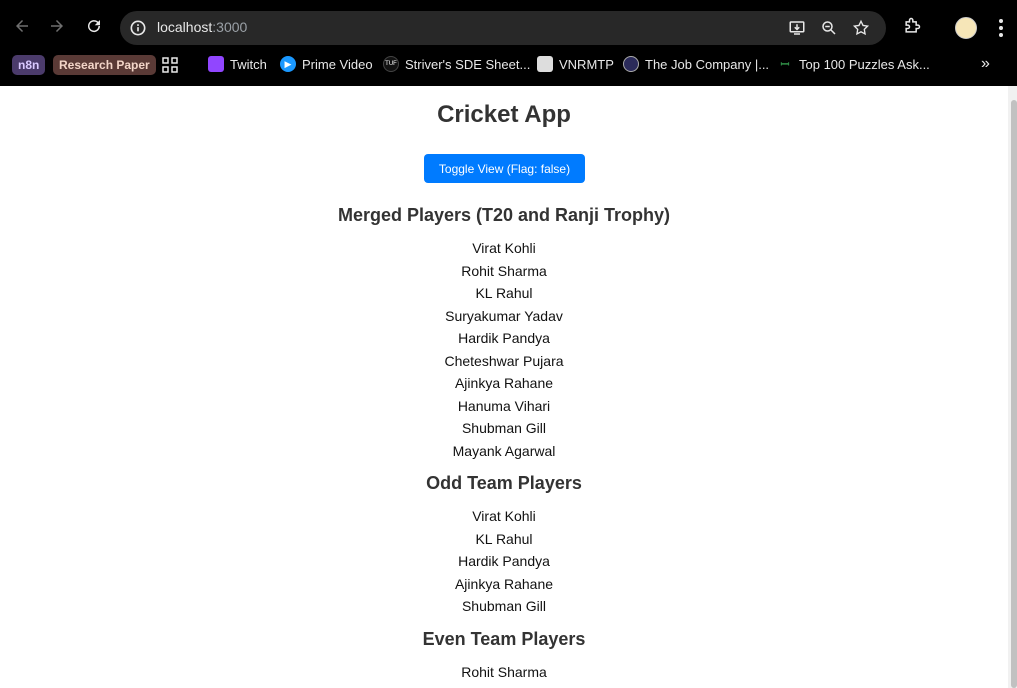 The height and width of the screenshot is (688, 1017). I want to click on job-company-icon, so click(631, 64).